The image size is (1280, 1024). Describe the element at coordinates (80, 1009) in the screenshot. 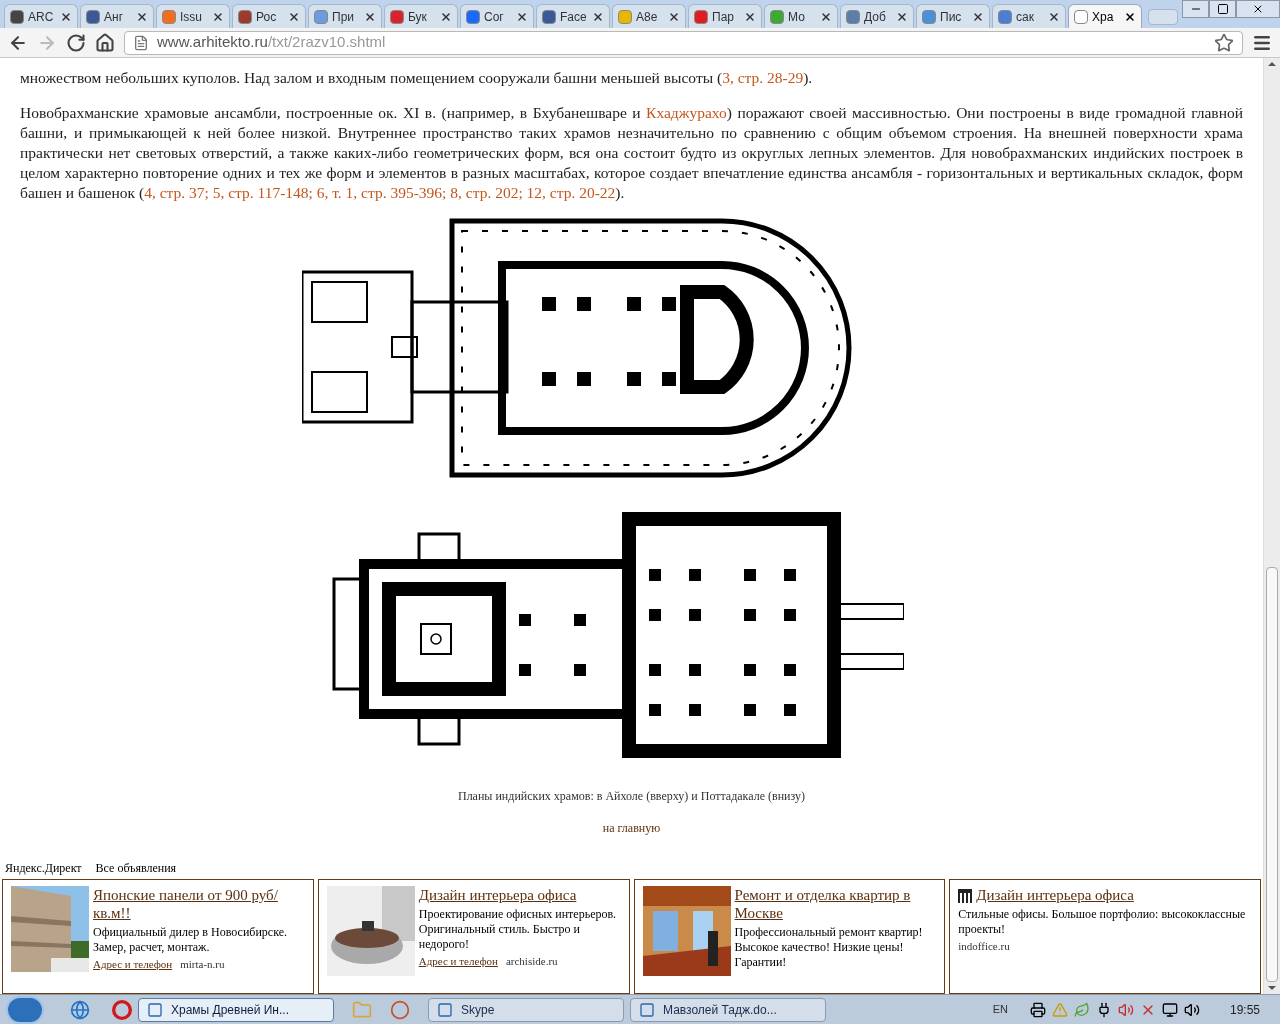

I see `browser-icon` at that location.